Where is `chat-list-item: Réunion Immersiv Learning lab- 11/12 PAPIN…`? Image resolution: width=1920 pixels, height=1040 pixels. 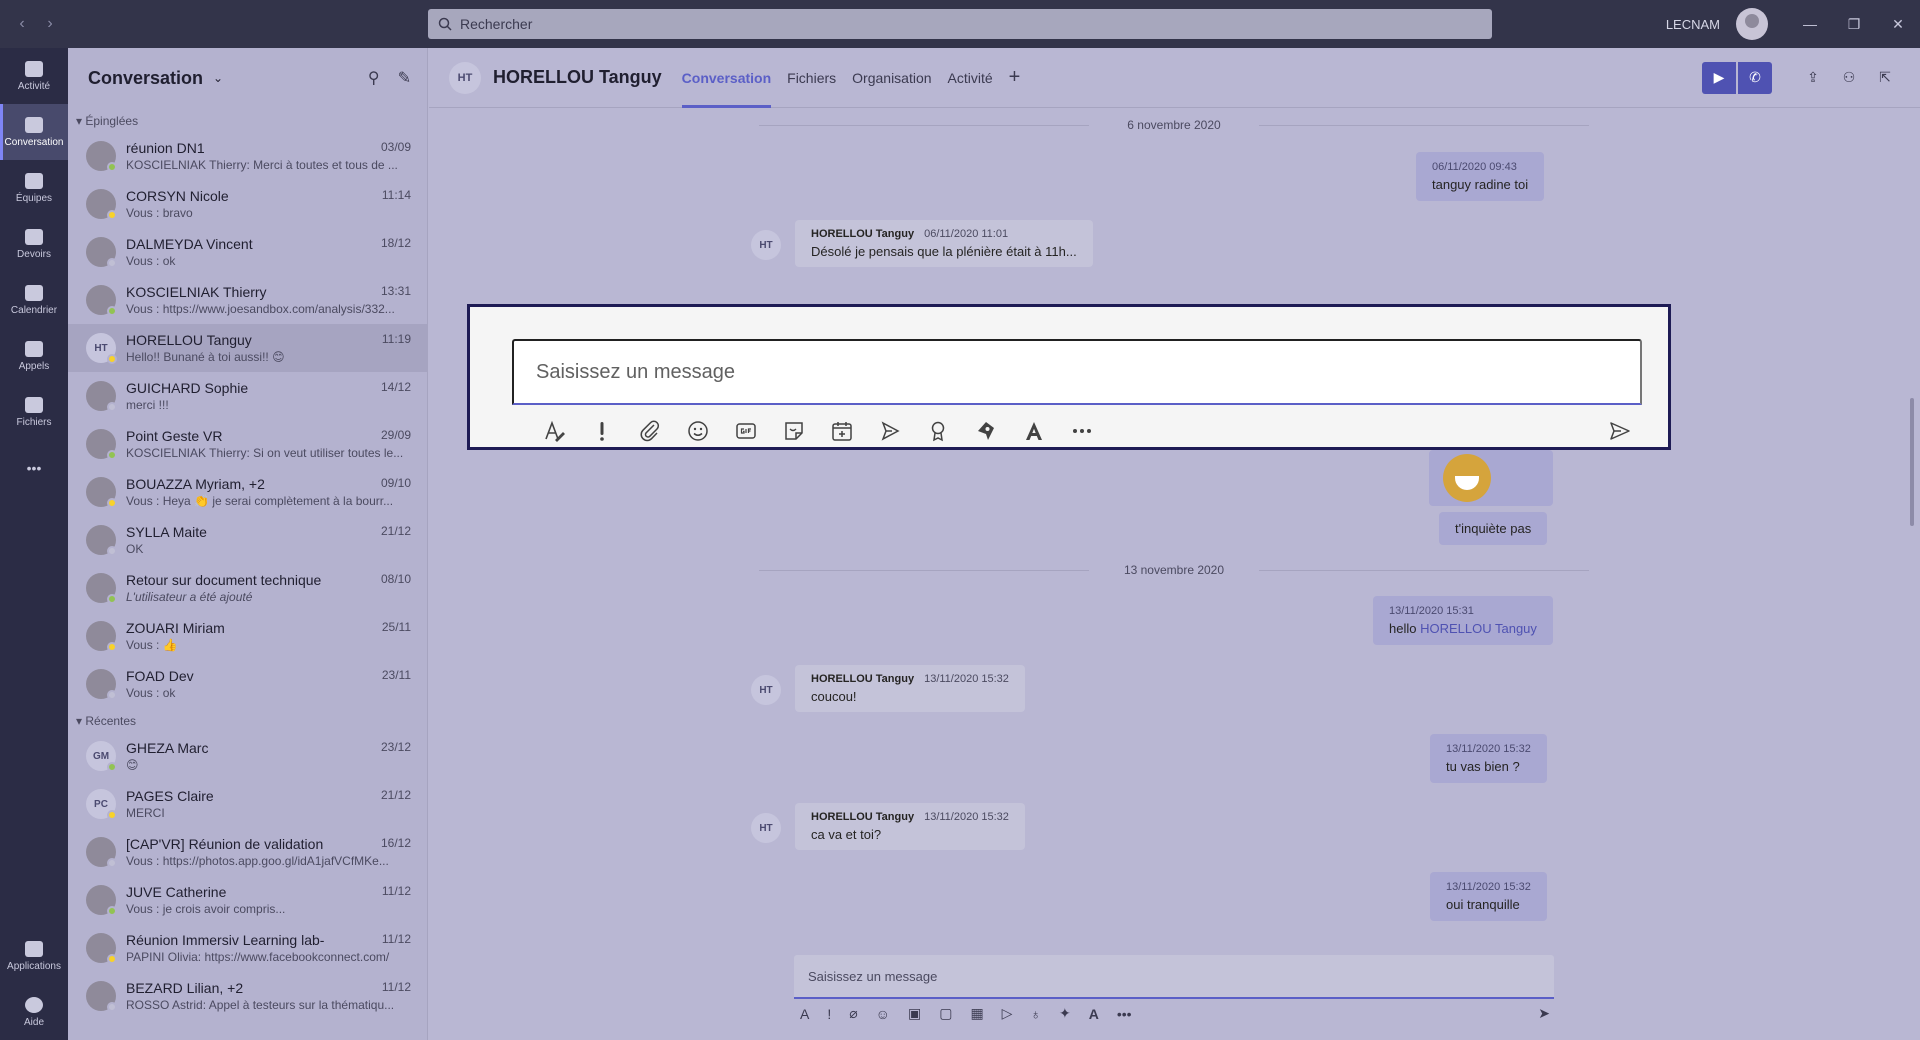
chat-list-item: Réunion Immersiv Learning lab- 11/12 PAPIN… is located at coordinates (247, 948).